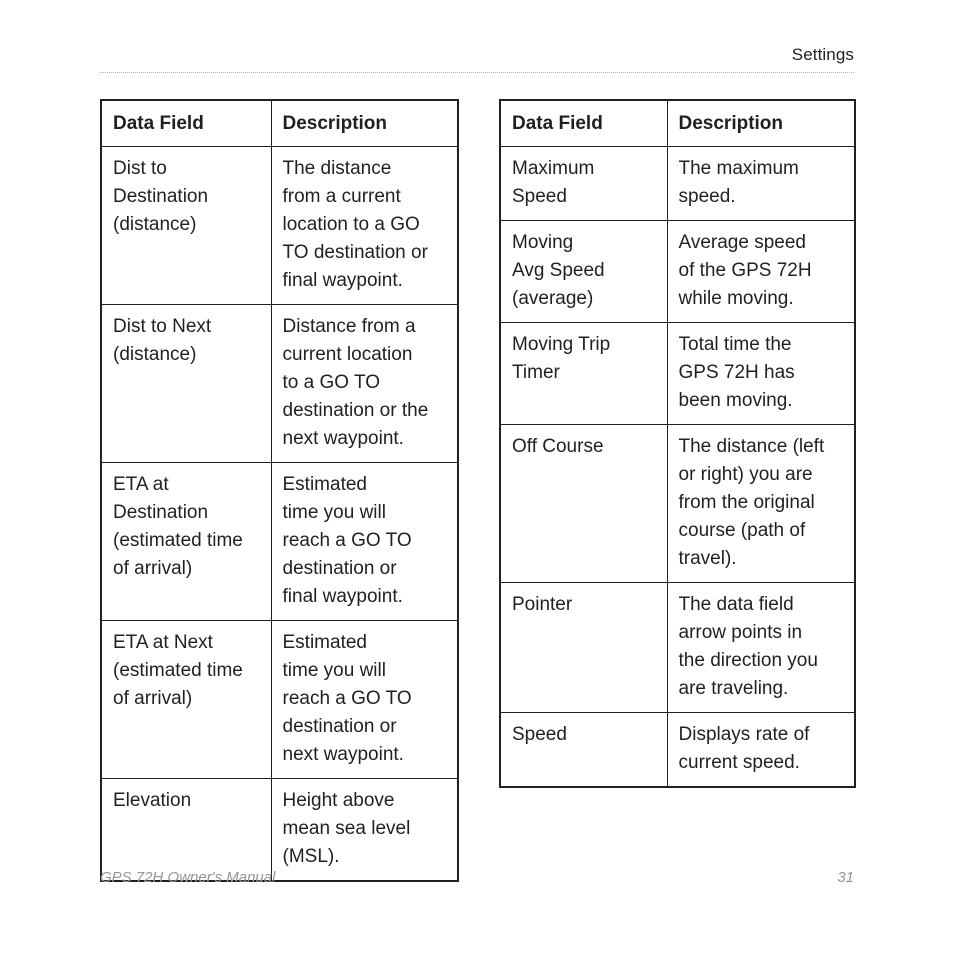  I want to click on cell-description: The maximum speed., so click(761, 183).